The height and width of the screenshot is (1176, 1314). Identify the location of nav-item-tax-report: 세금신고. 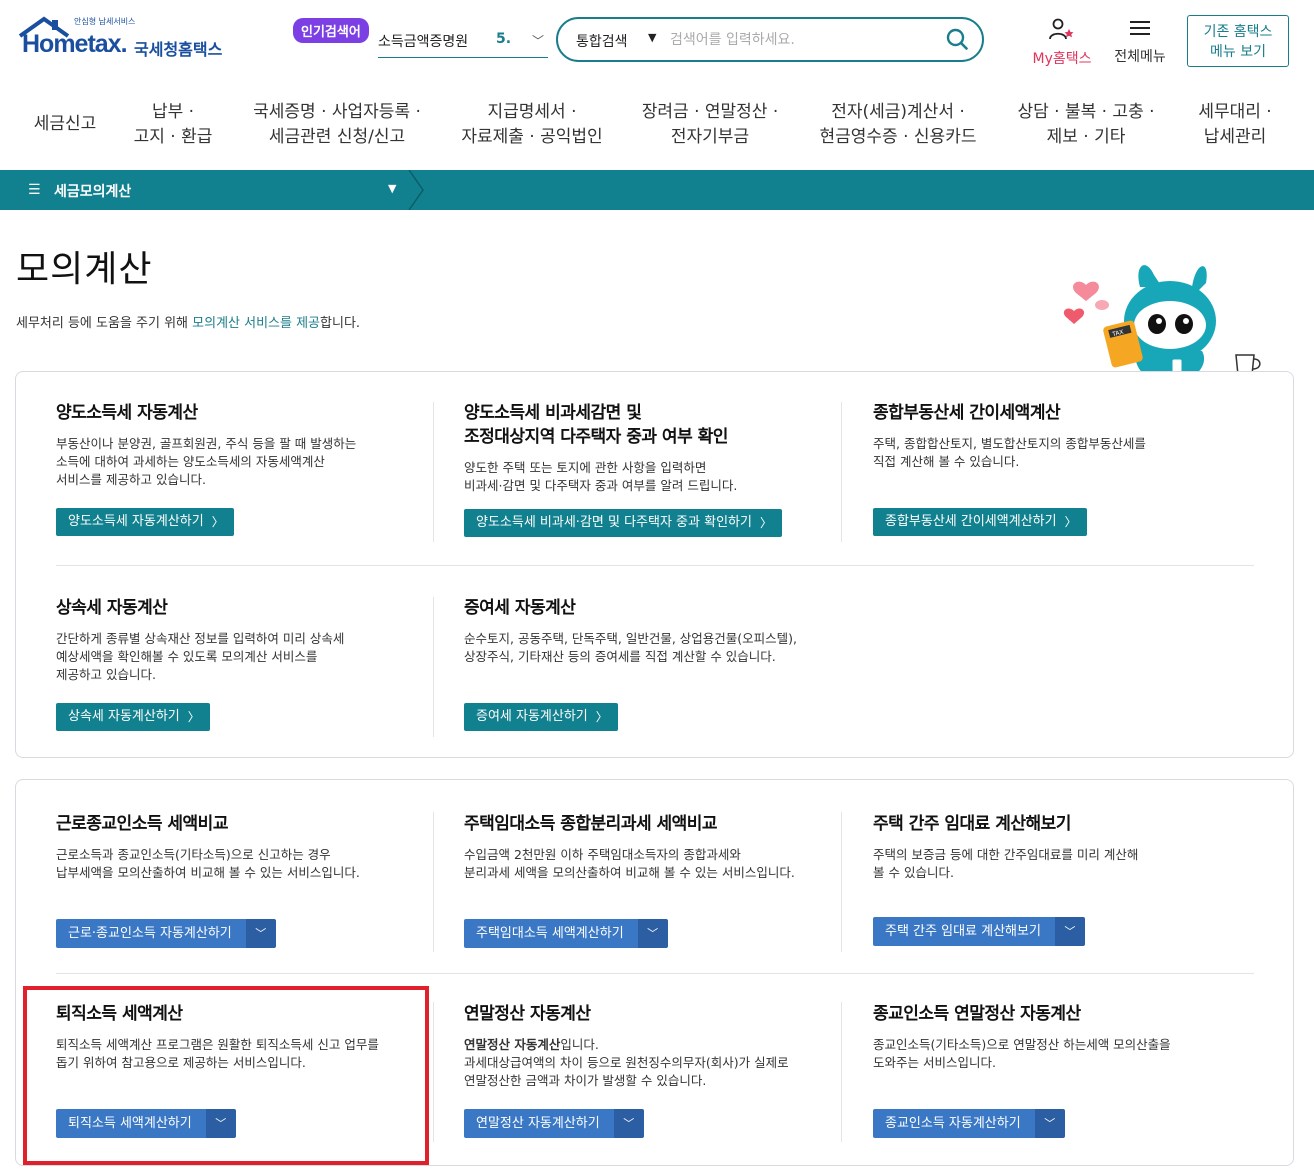
(65, 124).